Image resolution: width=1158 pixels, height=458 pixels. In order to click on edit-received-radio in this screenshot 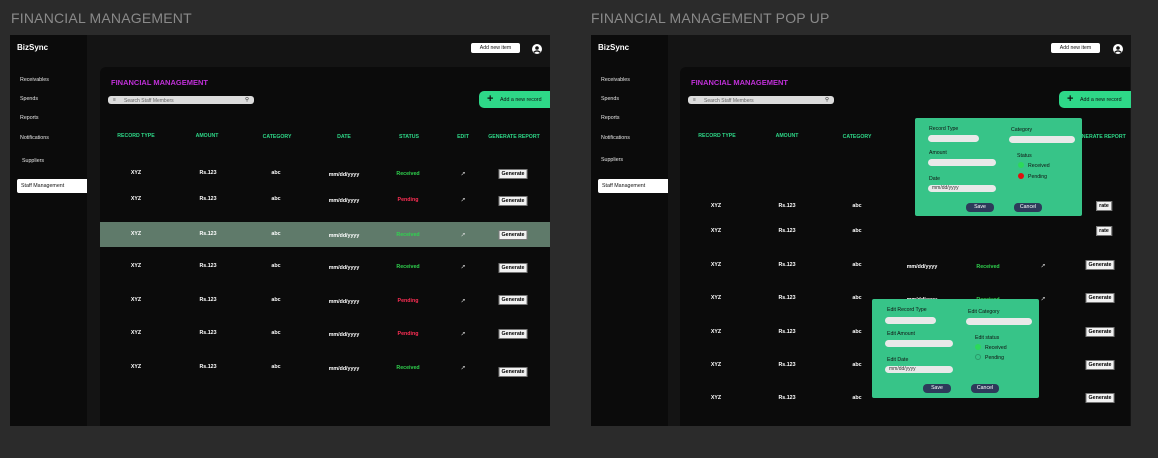, I will do `click(978, 347)`.